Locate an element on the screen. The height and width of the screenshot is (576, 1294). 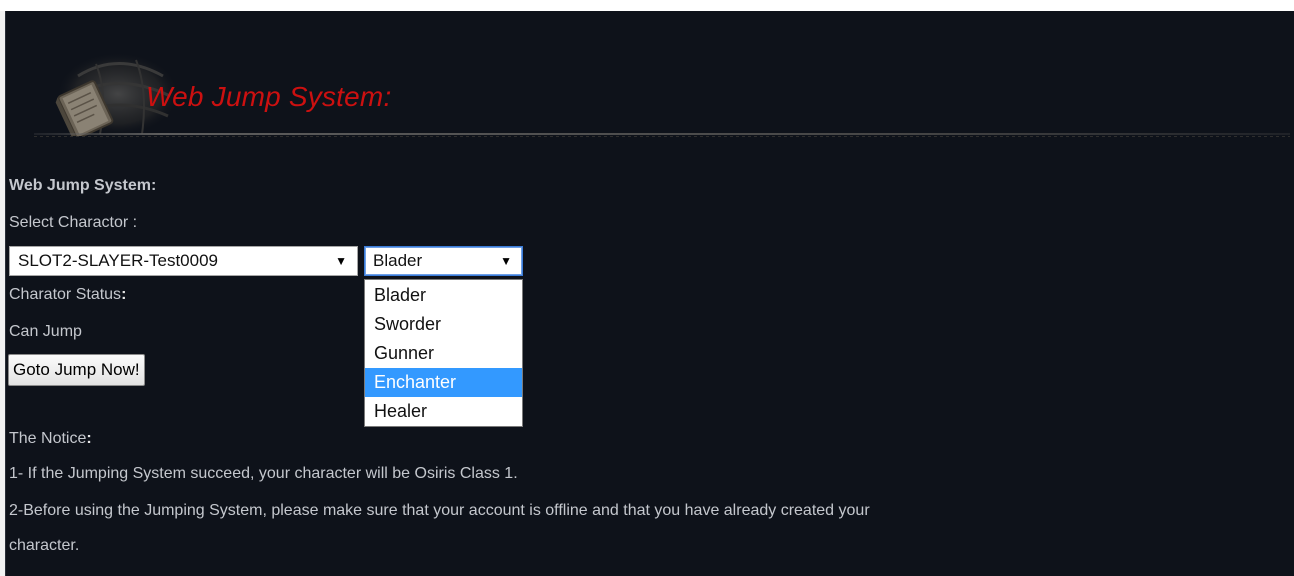
class-select-value: Blader is located at coordinates (398, 260).